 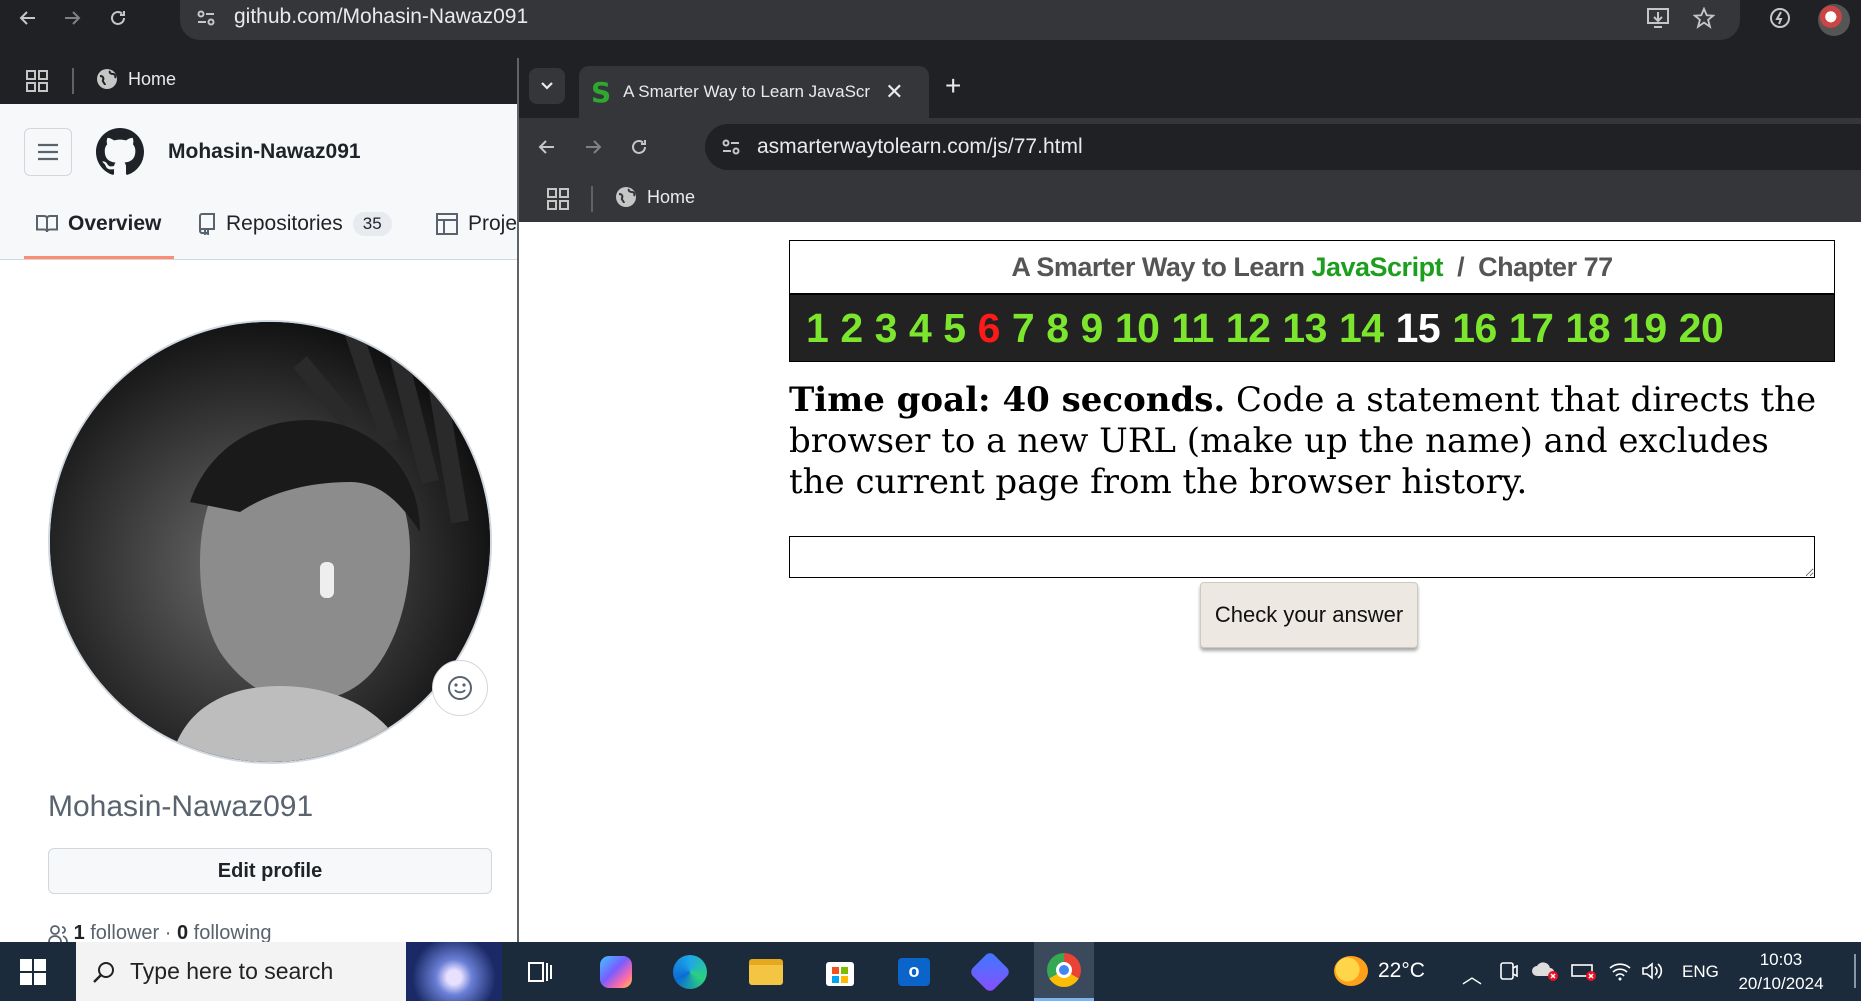 I want to click on header-chapter: / Chapter 77, so click(x=1528, y=266).